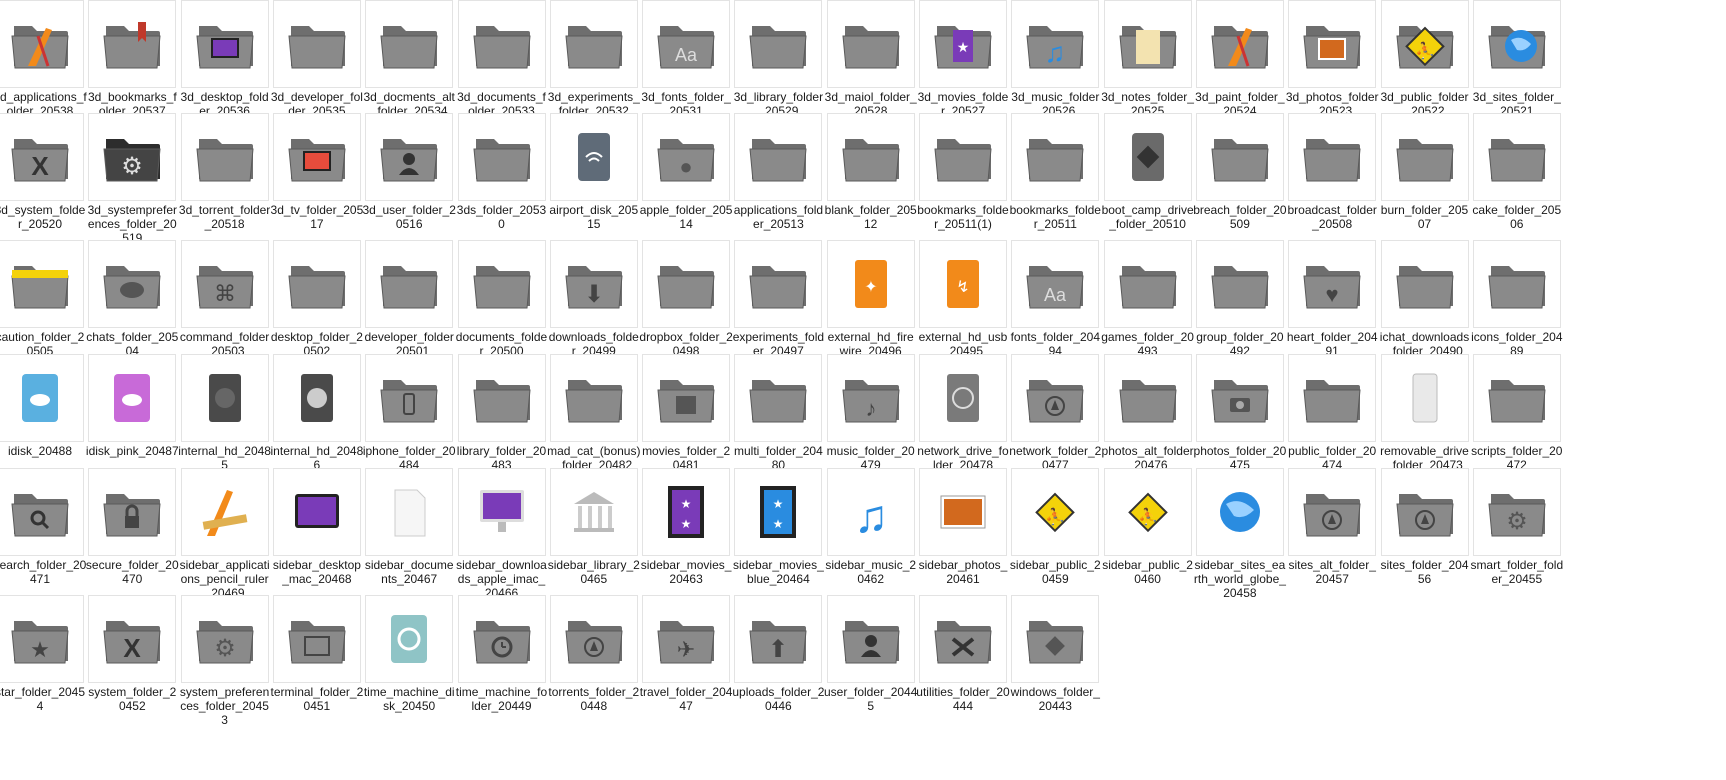 This screenshot has width=1726, height=780. I want to click on file-item: sidebar_sites_earth_world_globe_20458, so click(1240, 534).